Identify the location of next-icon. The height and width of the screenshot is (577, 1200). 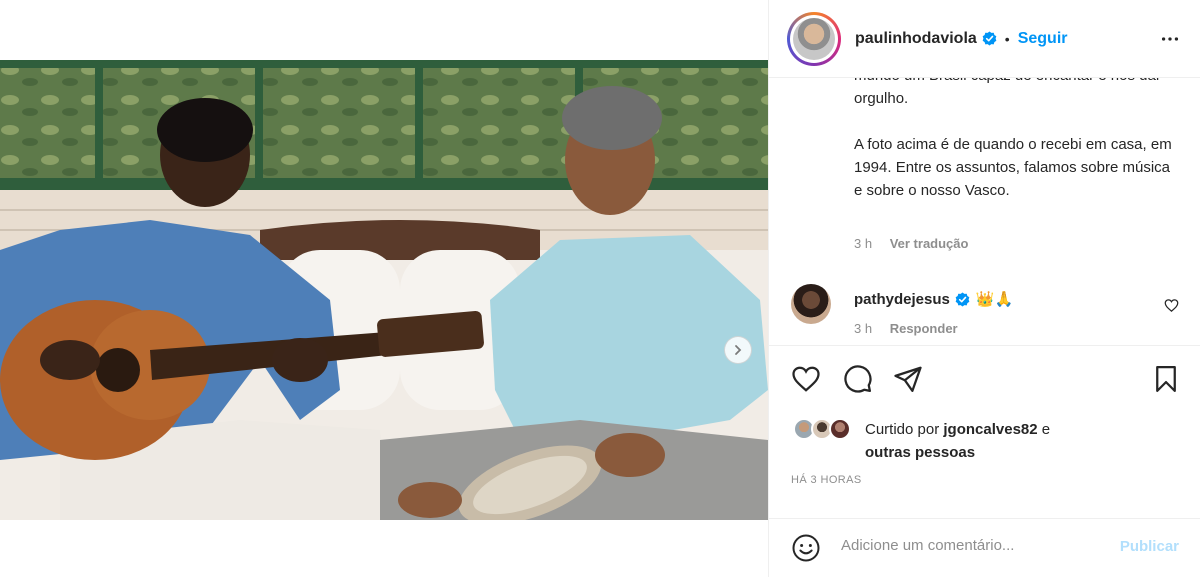
(738, 350).